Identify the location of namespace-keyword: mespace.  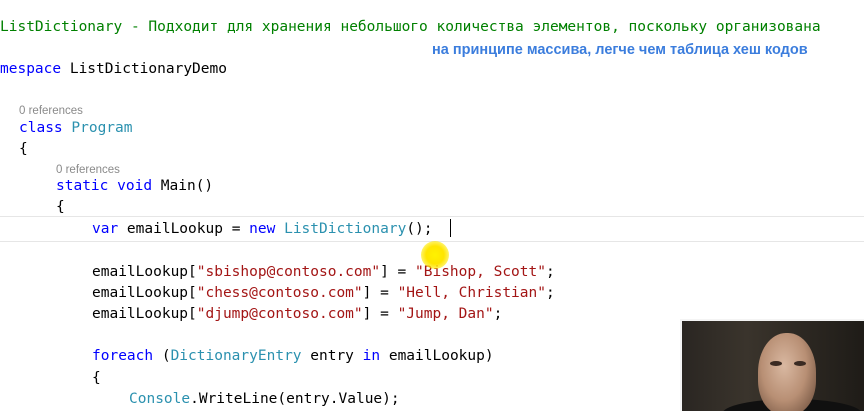
(31, 69).